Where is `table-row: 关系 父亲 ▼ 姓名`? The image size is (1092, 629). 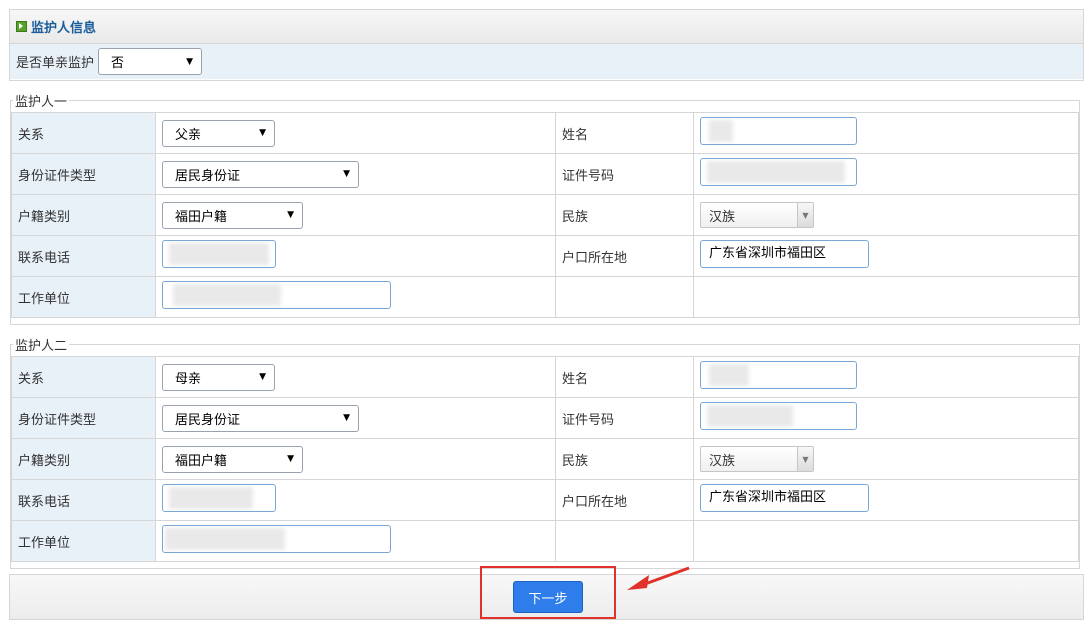 table-row: 关系 父亲 ▼ 姓名 is located at coordinates (545, 133).